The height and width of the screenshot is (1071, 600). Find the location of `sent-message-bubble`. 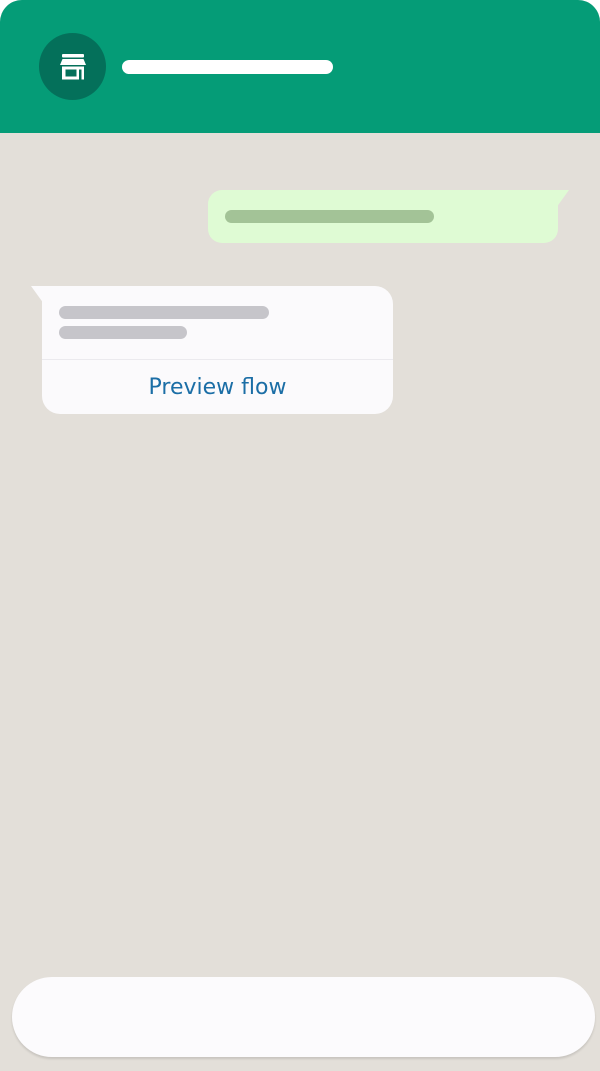

sent-message-bubble is located at coordinates (383, 216).